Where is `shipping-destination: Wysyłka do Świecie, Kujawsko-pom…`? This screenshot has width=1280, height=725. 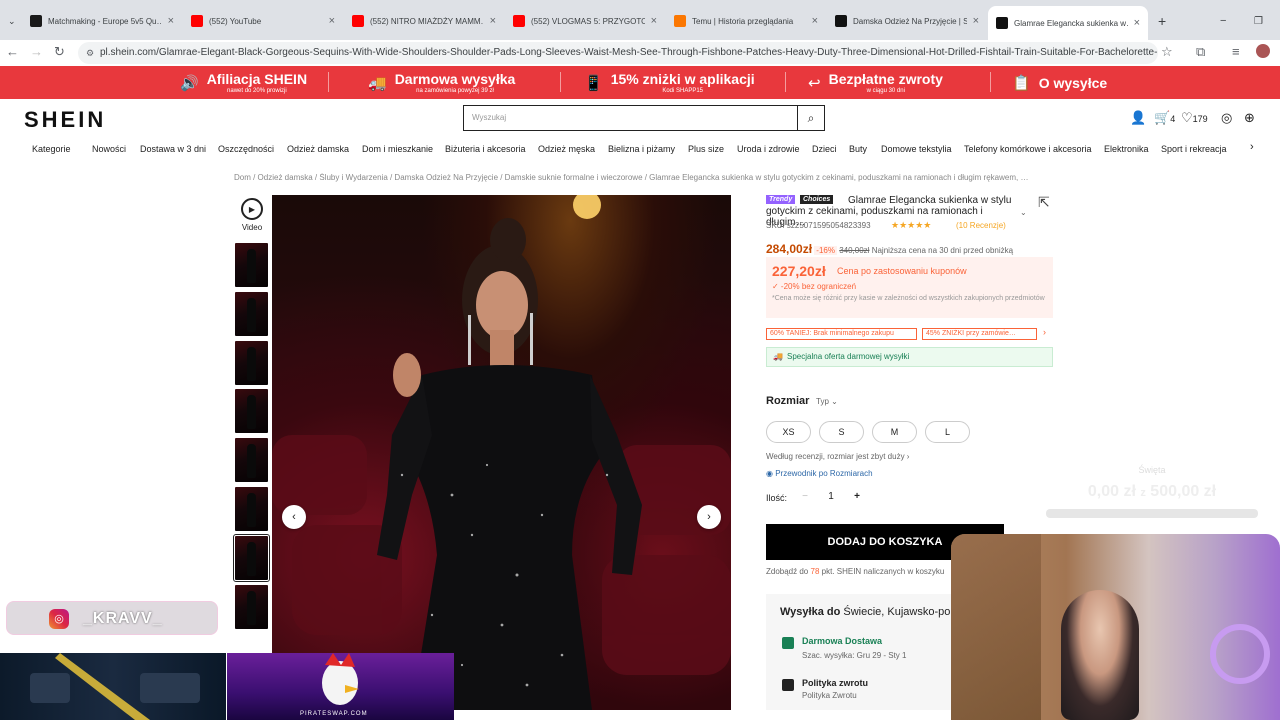 shipping-destination: Wysyłka do Świecie, Kujawsko-pom… is located at coordinates (875, 612).